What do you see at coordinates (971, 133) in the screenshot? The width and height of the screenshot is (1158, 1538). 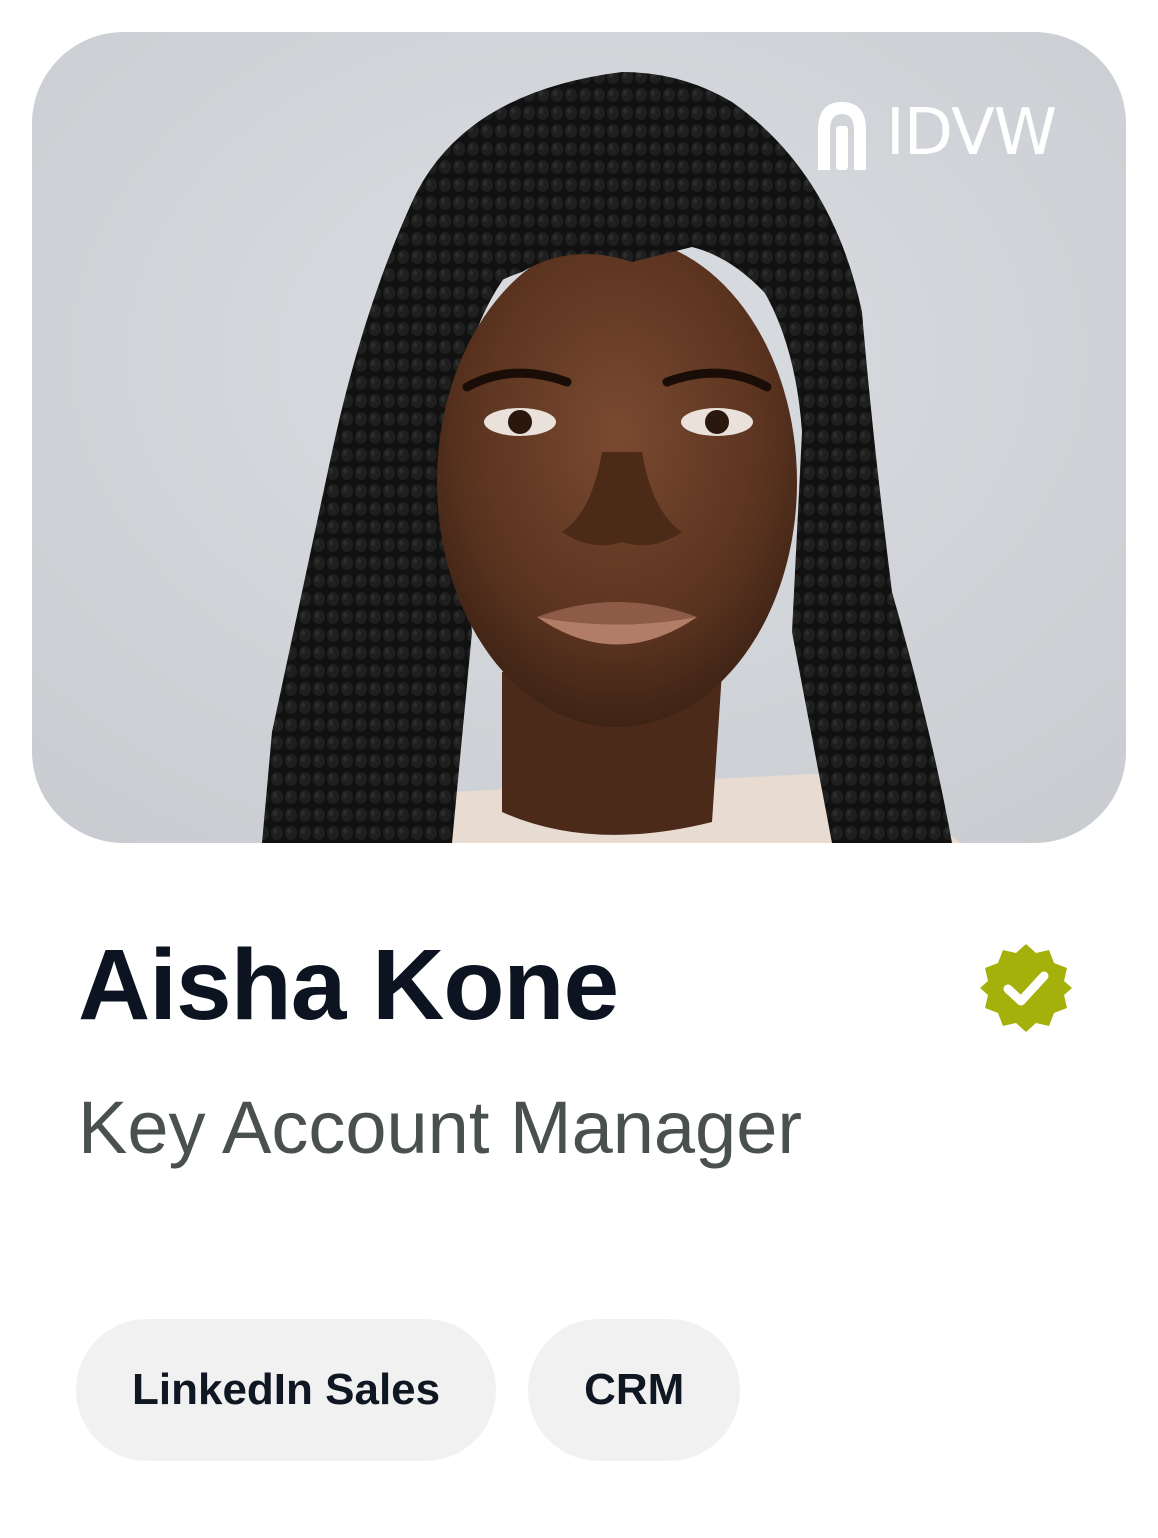 I see `brand-logo-text: IDVW` at bounding box center [971, 133].